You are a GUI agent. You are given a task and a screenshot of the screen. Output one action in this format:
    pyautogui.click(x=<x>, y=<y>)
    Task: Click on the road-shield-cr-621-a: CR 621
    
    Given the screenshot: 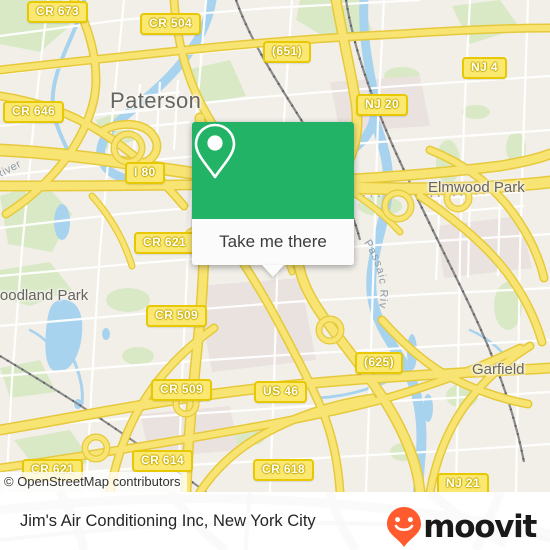 What is the action you would take?
    pyautogui.click(x=165, y=243)
    